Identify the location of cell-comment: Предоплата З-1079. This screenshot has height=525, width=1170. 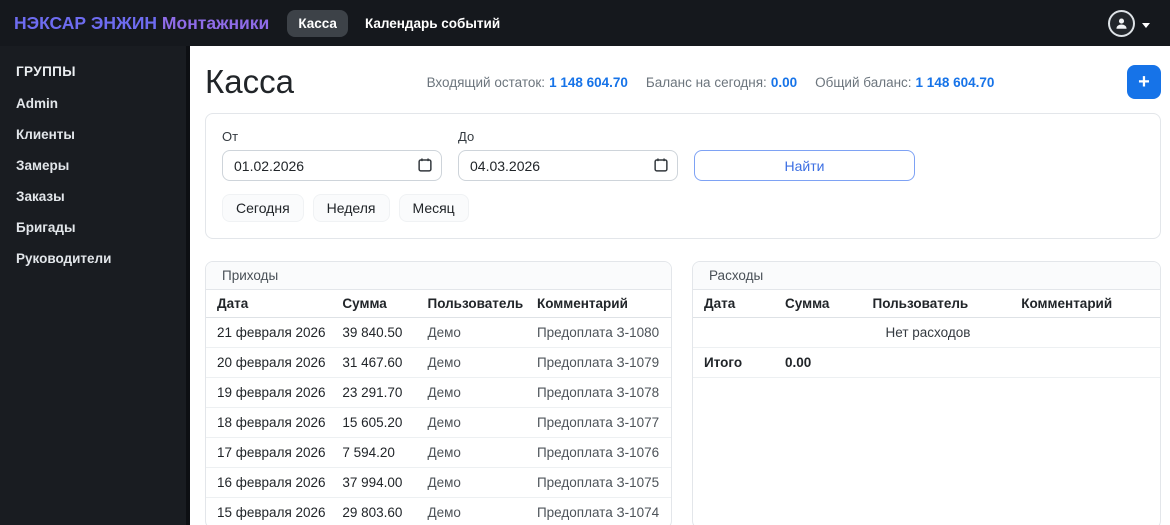
(599, 363).